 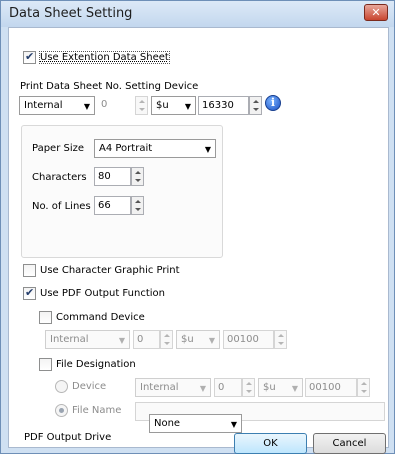 I want to click on pdf-drive-select: None ▼, so click(x=195, y=423).